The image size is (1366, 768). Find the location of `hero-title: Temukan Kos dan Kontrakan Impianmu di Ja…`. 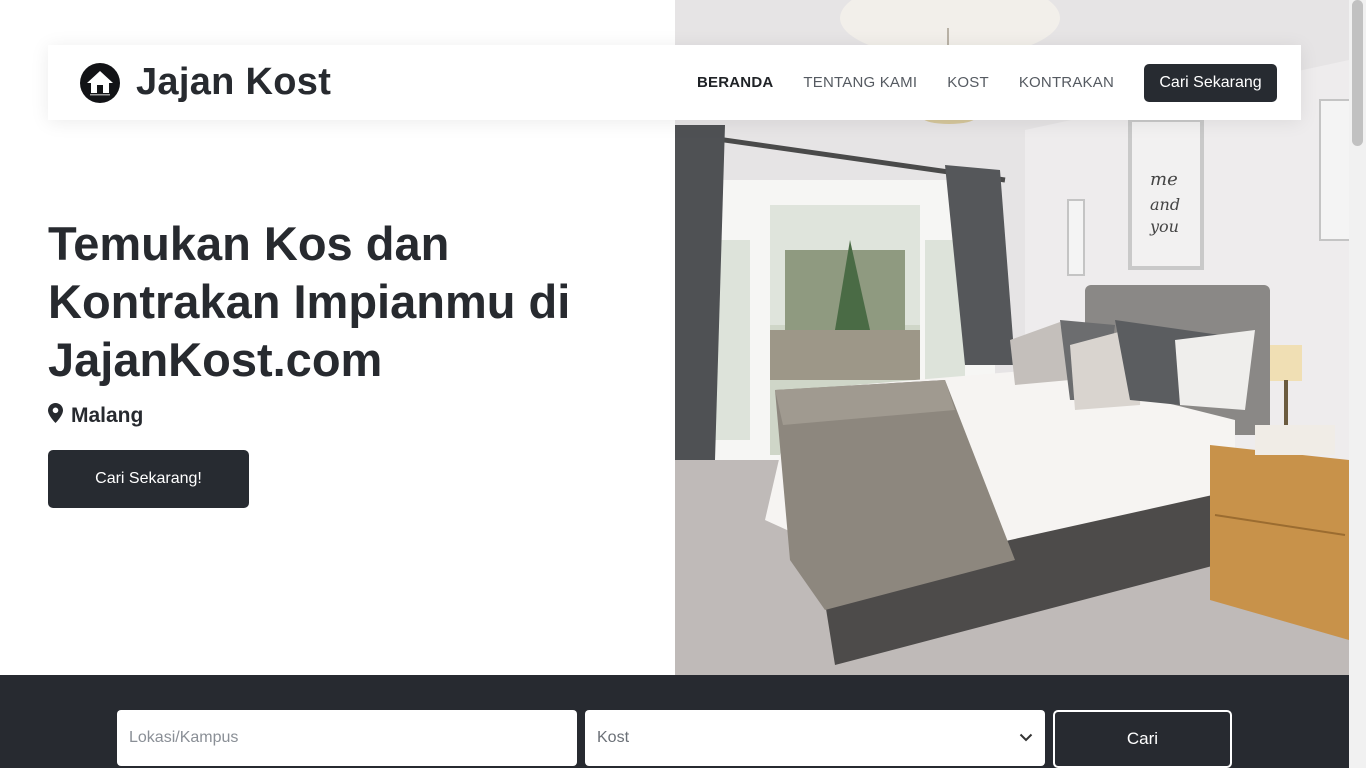

hero-title: Temukan Kos dan Kontrakan Impianmu di Ja… is located at coordinates (309, 301).